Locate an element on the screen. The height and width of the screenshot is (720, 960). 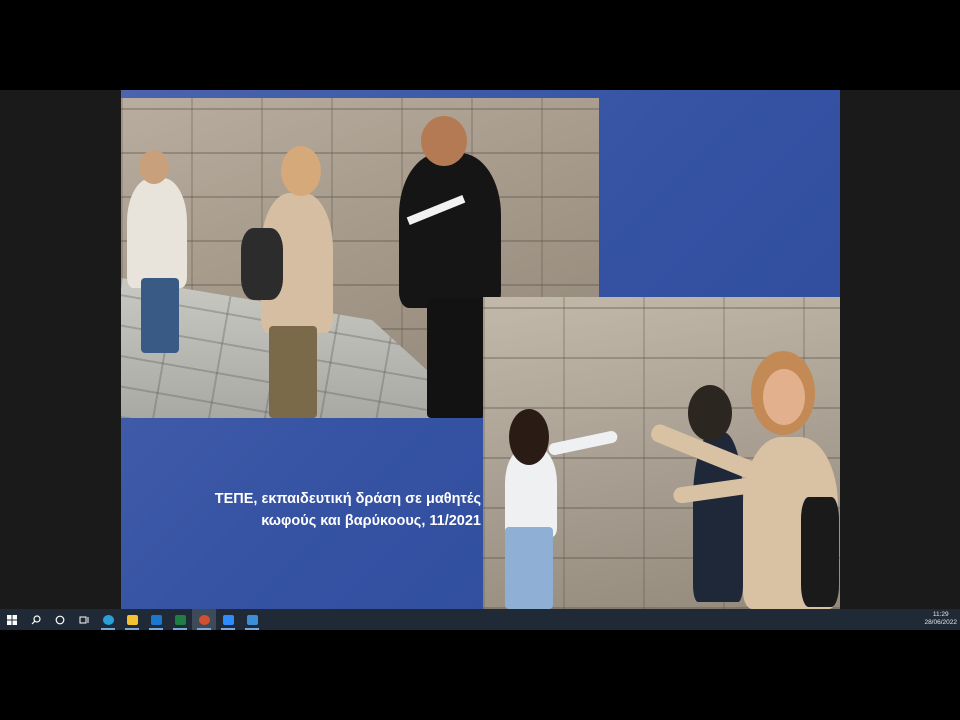
photos-icon is located at coordinates (252, 619).